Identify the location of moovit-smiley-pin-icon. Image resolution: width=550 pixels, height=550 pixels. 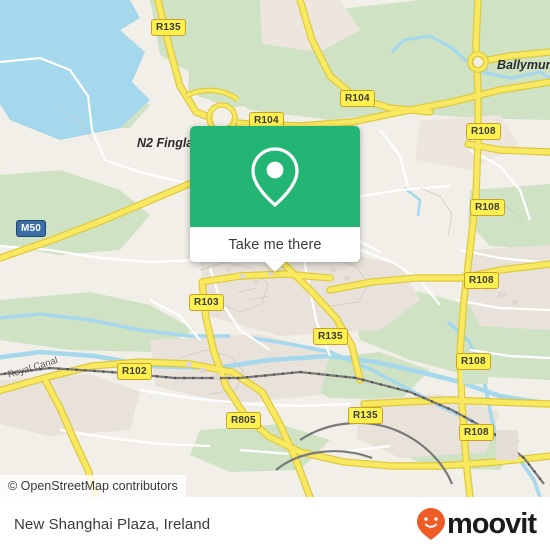
(430, 524).